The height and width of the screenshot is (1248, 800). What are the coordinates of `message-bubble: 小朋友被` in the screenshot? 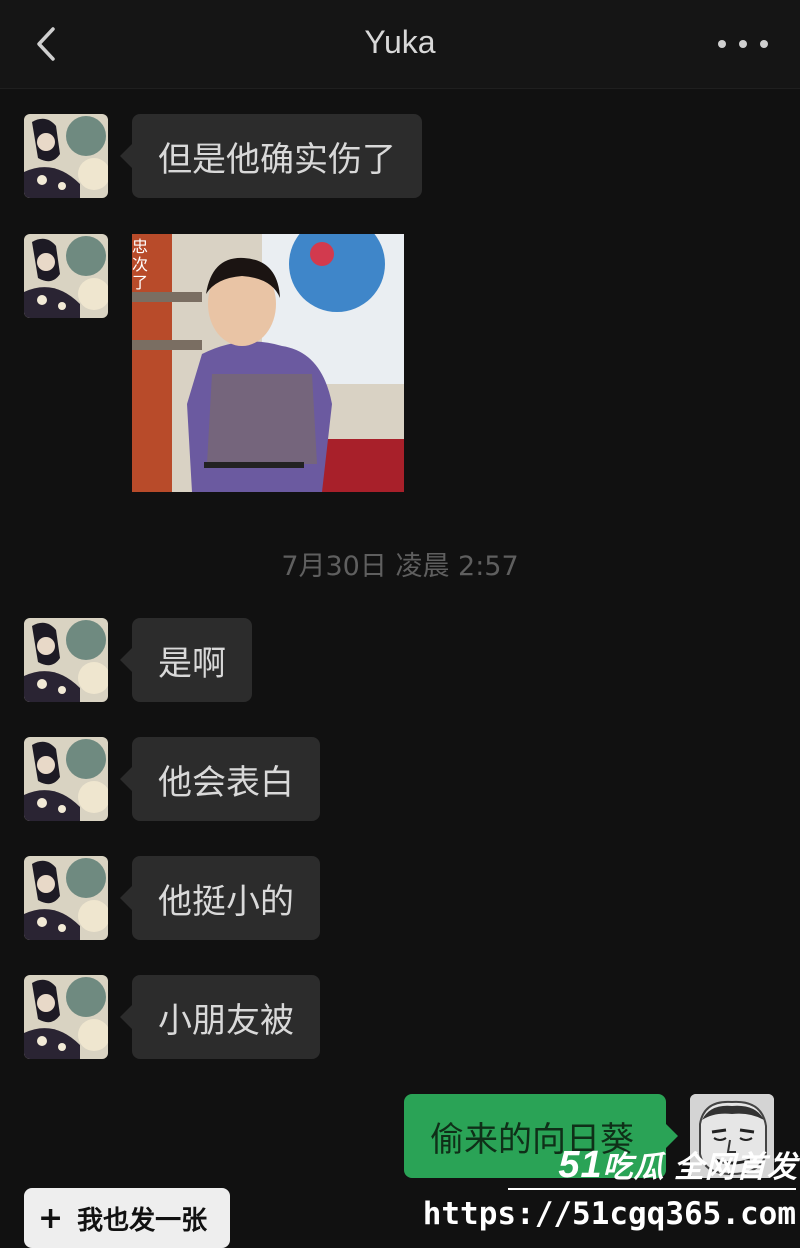 It's located at (220, 1017).